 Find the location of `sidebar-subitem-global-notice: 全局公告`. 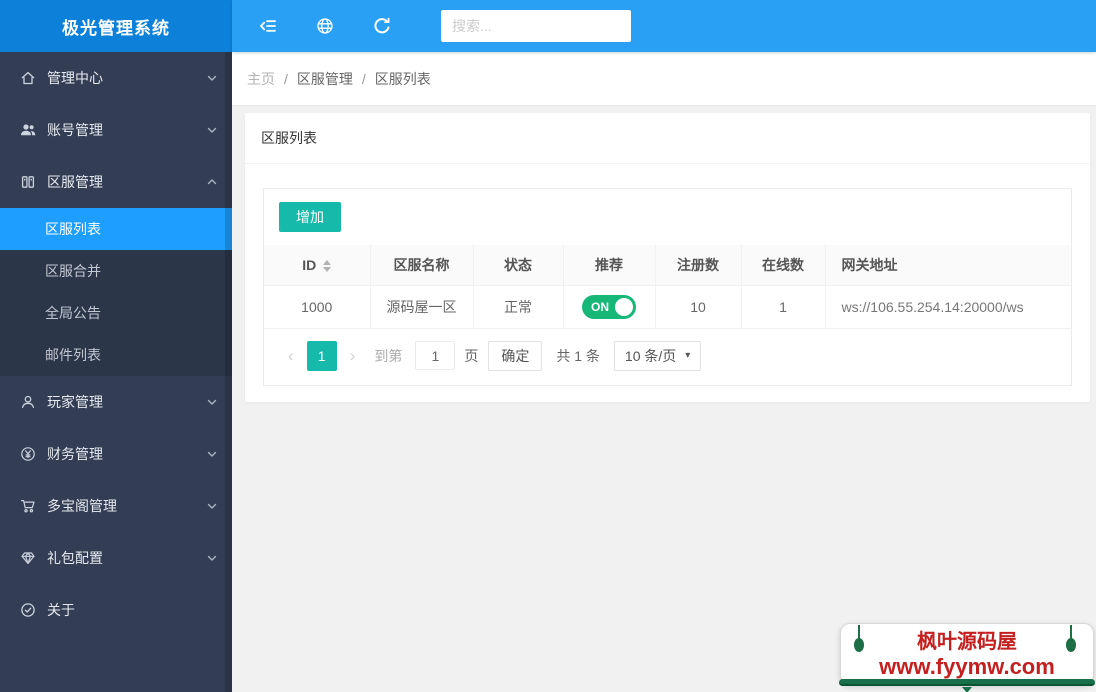

sidebar-subitem-global-notice: 全局公告 is located at coordinates (116, 313).